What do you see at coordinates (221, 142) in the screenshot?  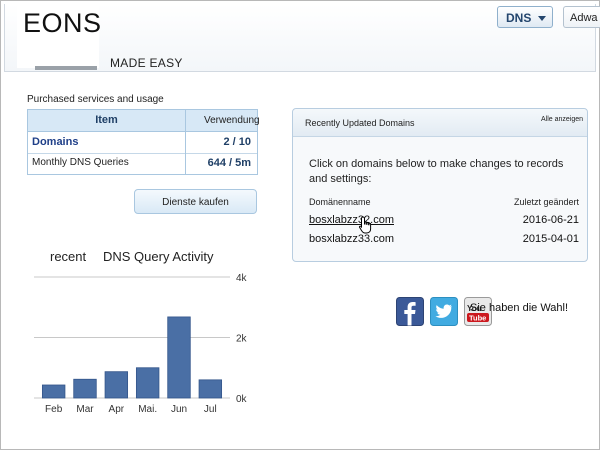 I see `domains-usage-value: 2 / 10` at bounding box center [221, 142].